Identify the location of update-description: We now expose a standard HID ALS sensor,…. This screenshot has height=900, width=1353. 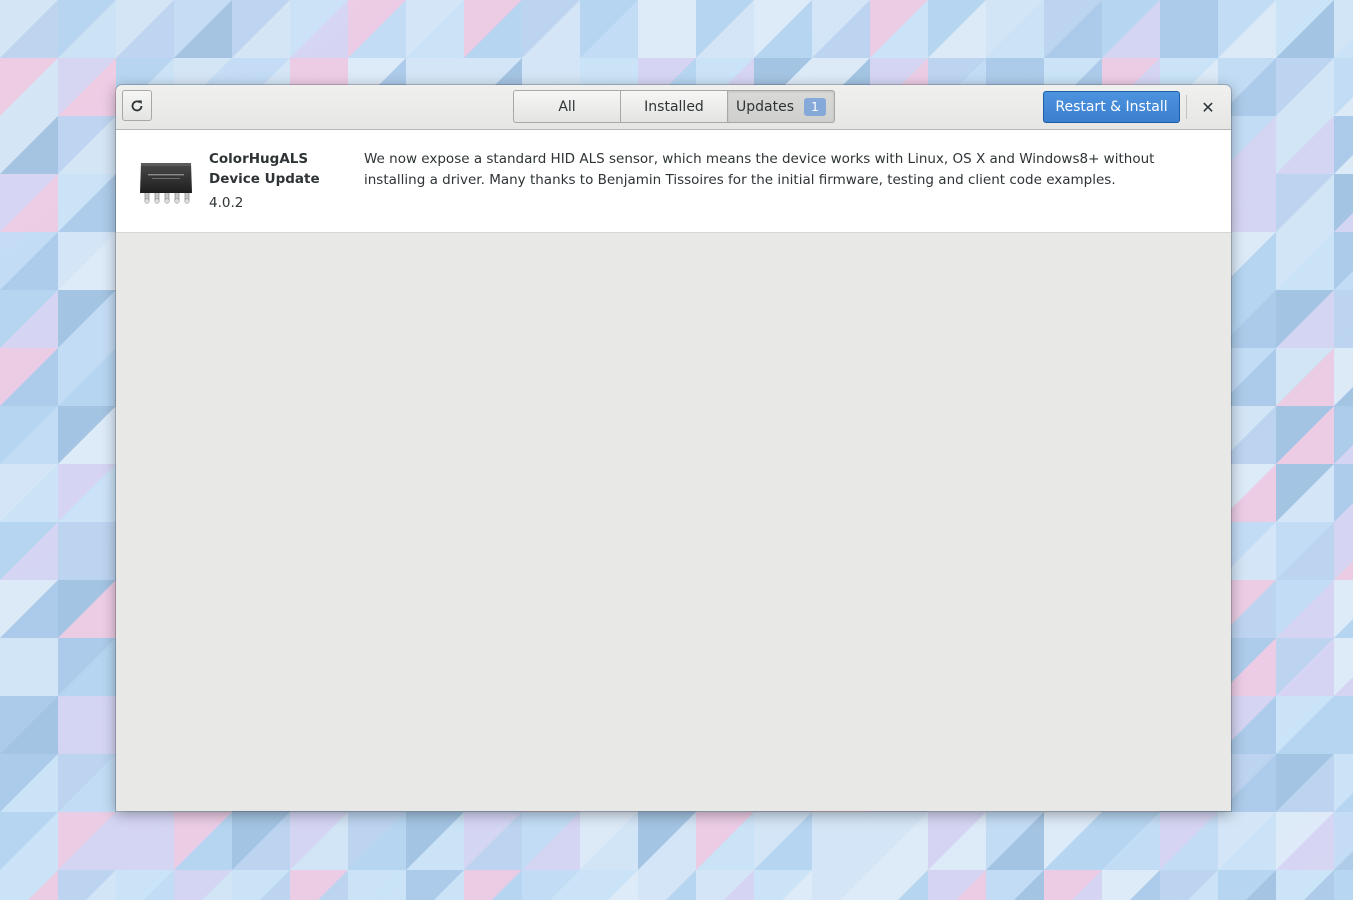
(759, 169).